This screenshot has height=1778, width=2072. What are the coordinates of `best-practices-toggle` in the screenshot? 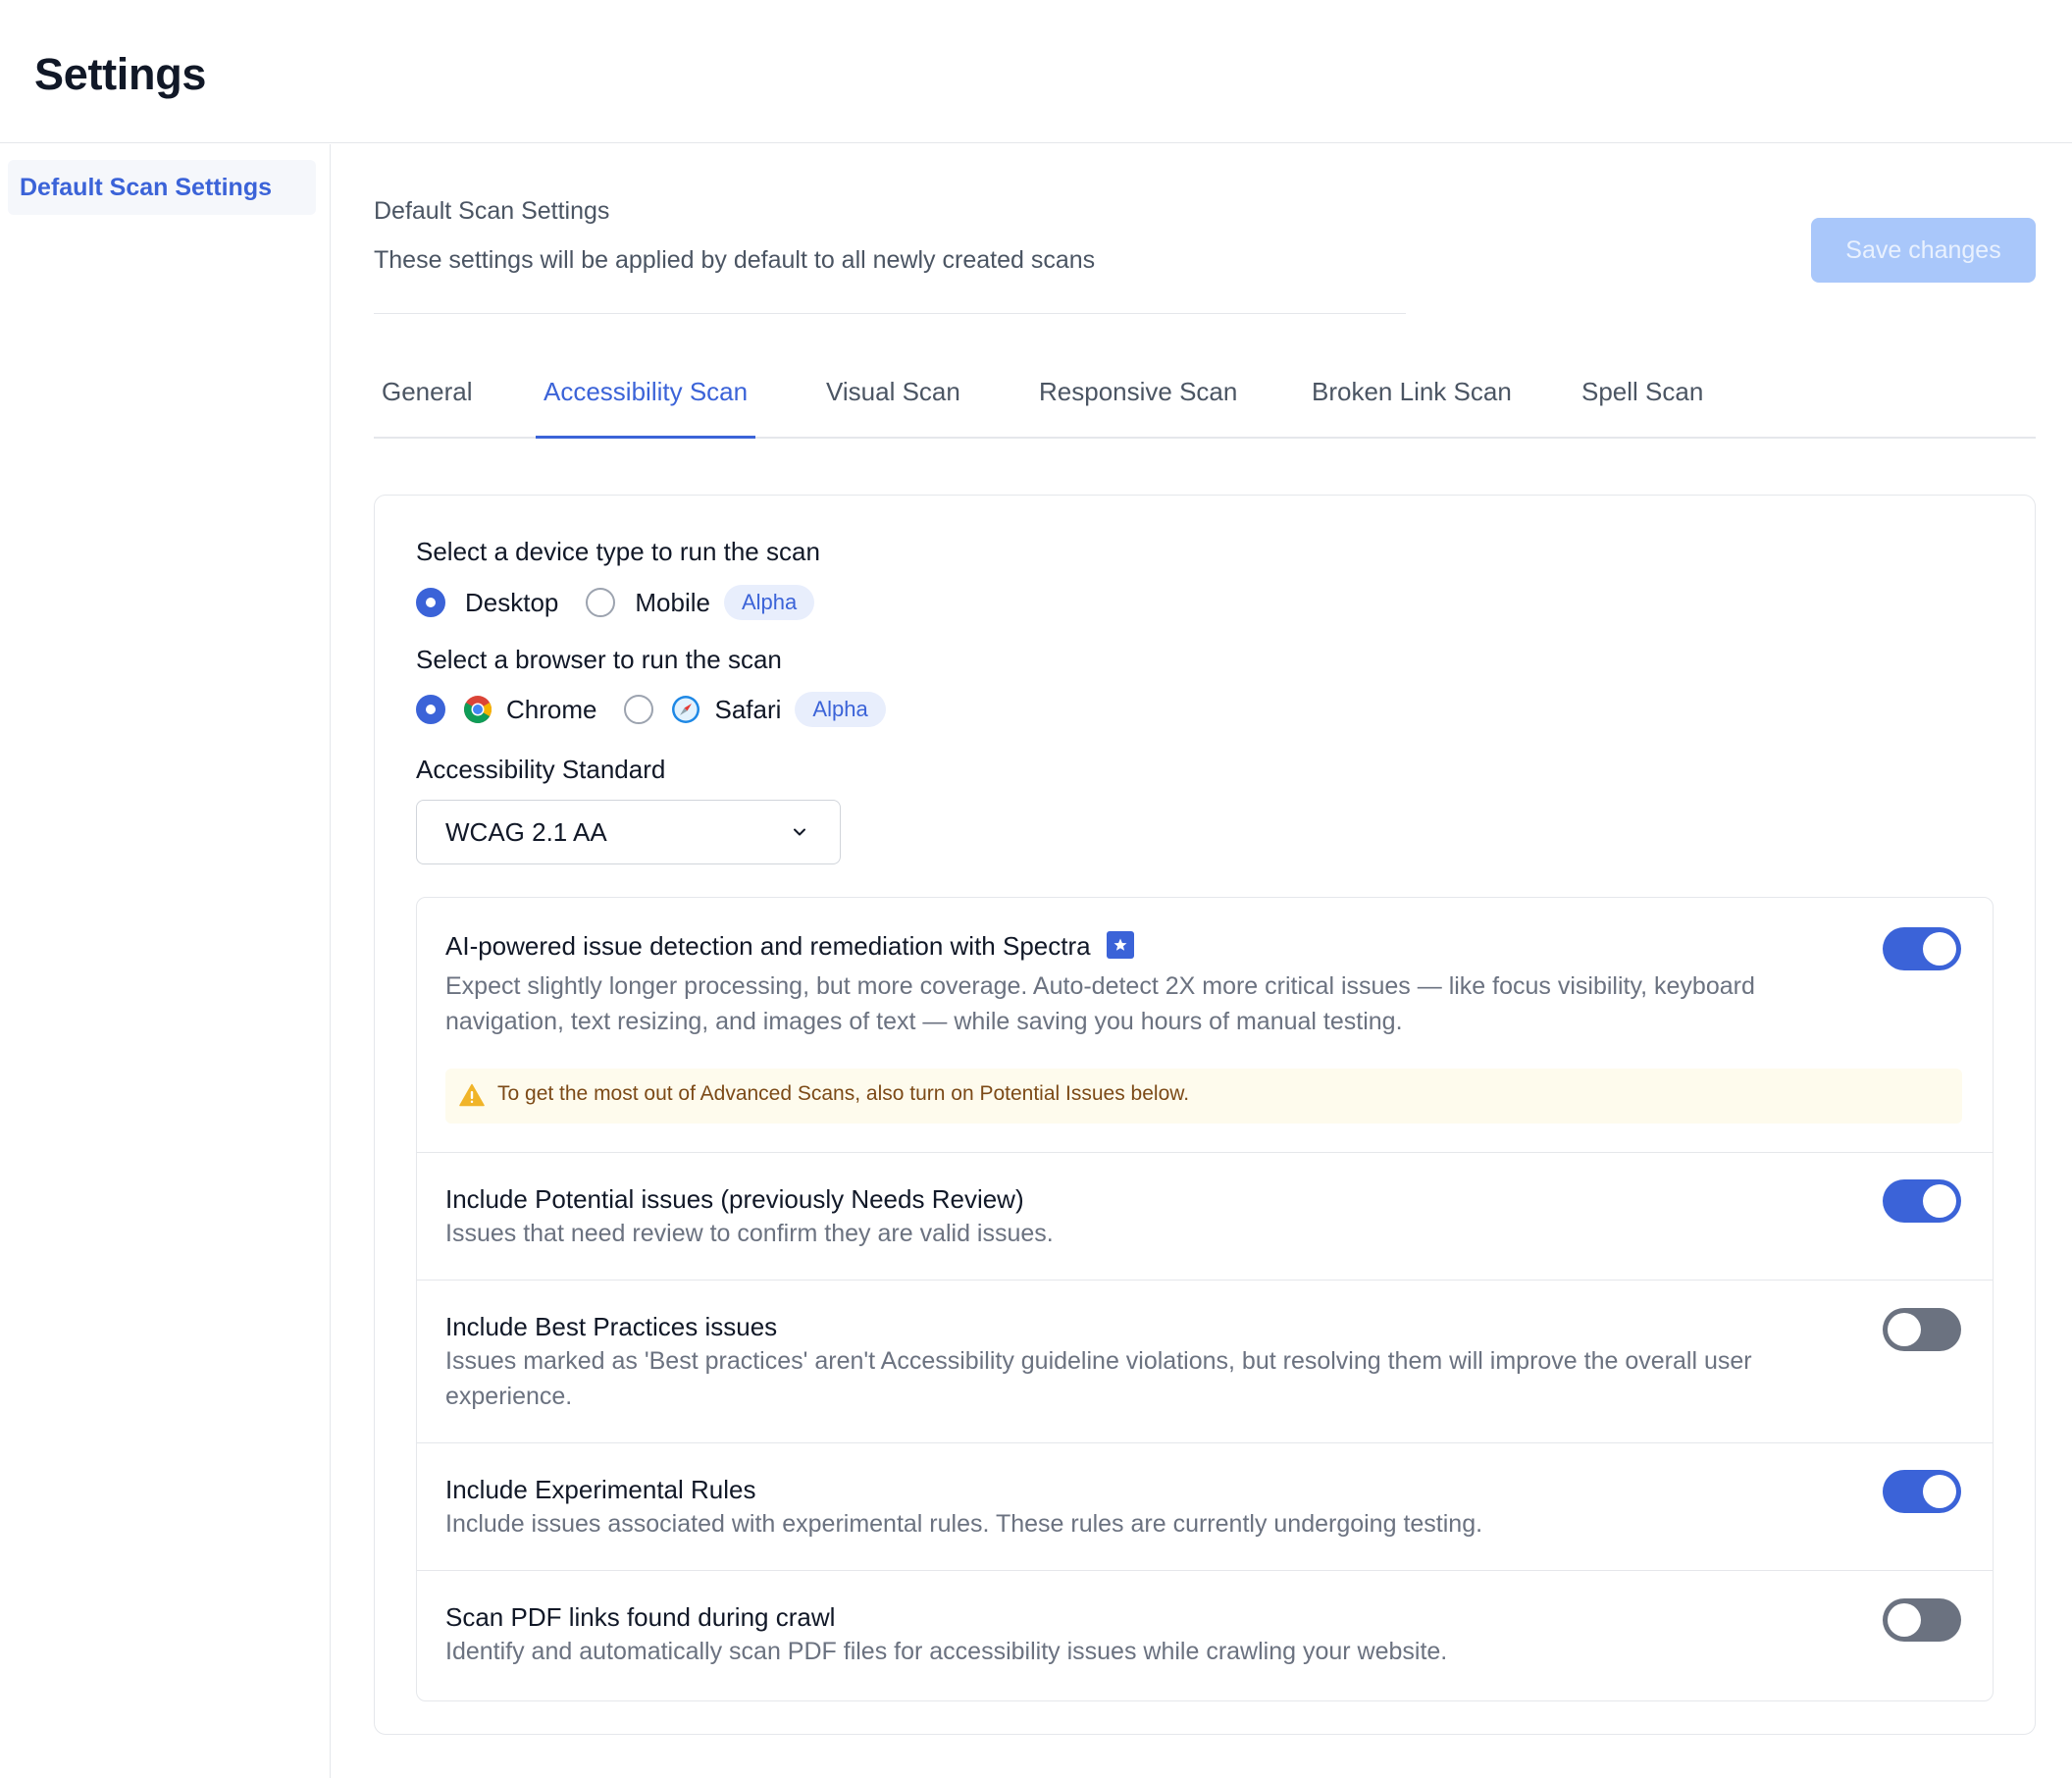 It's located at (1922, 1329).